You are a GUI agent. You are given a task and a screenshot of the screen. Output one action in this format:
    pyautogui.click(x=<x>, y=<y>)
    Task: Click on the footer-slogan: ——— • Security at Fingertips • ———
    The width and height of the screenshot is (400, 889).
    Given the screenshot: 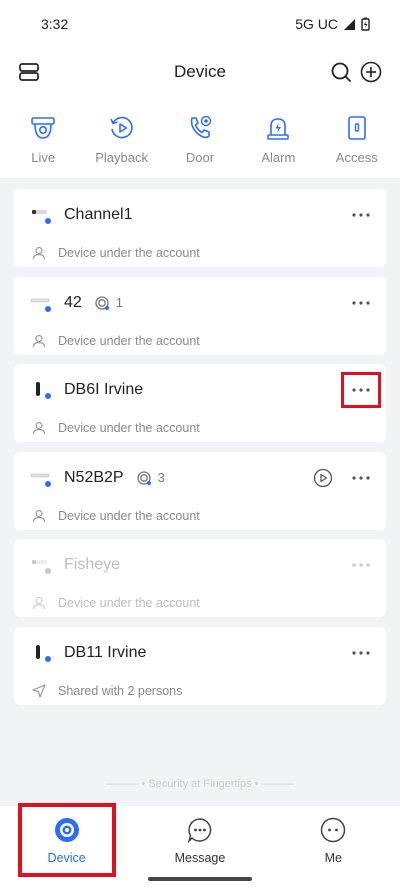 What is the action you would take?
    pyautogui.click(x=200, y=784)
    